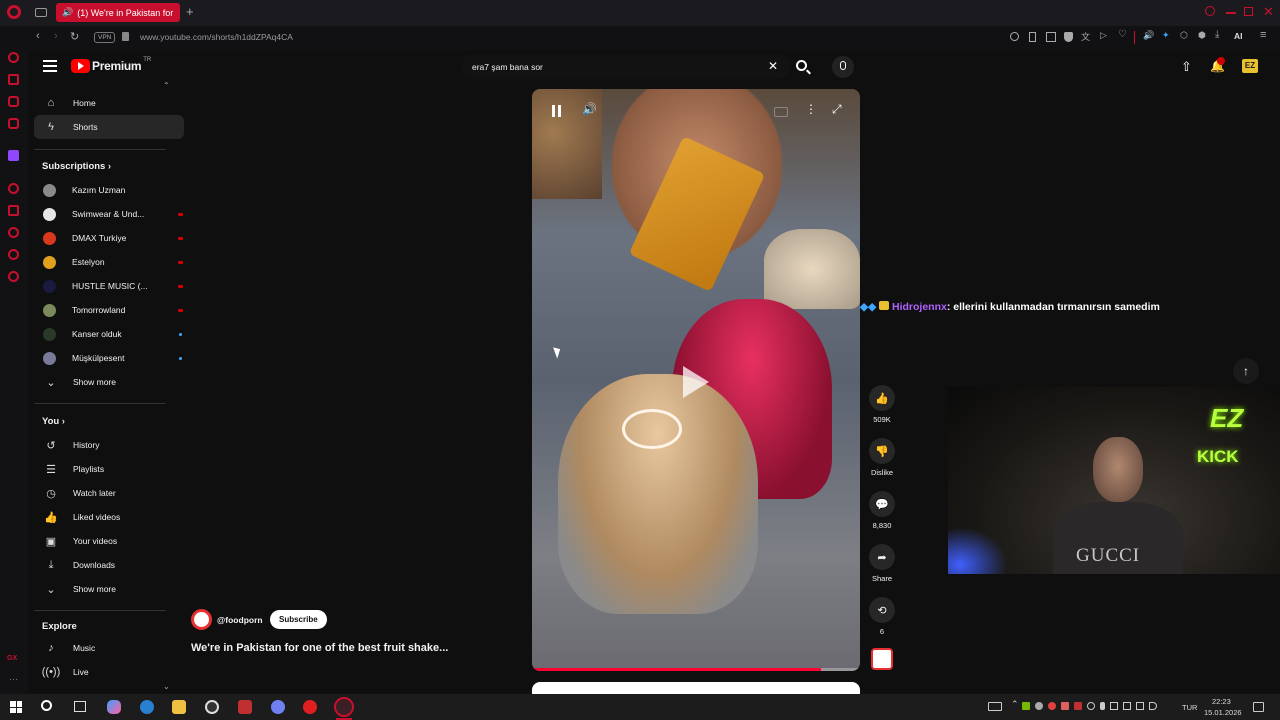 The image size is (1280, 720). I want to click on discord-icon, so click(278, 707).